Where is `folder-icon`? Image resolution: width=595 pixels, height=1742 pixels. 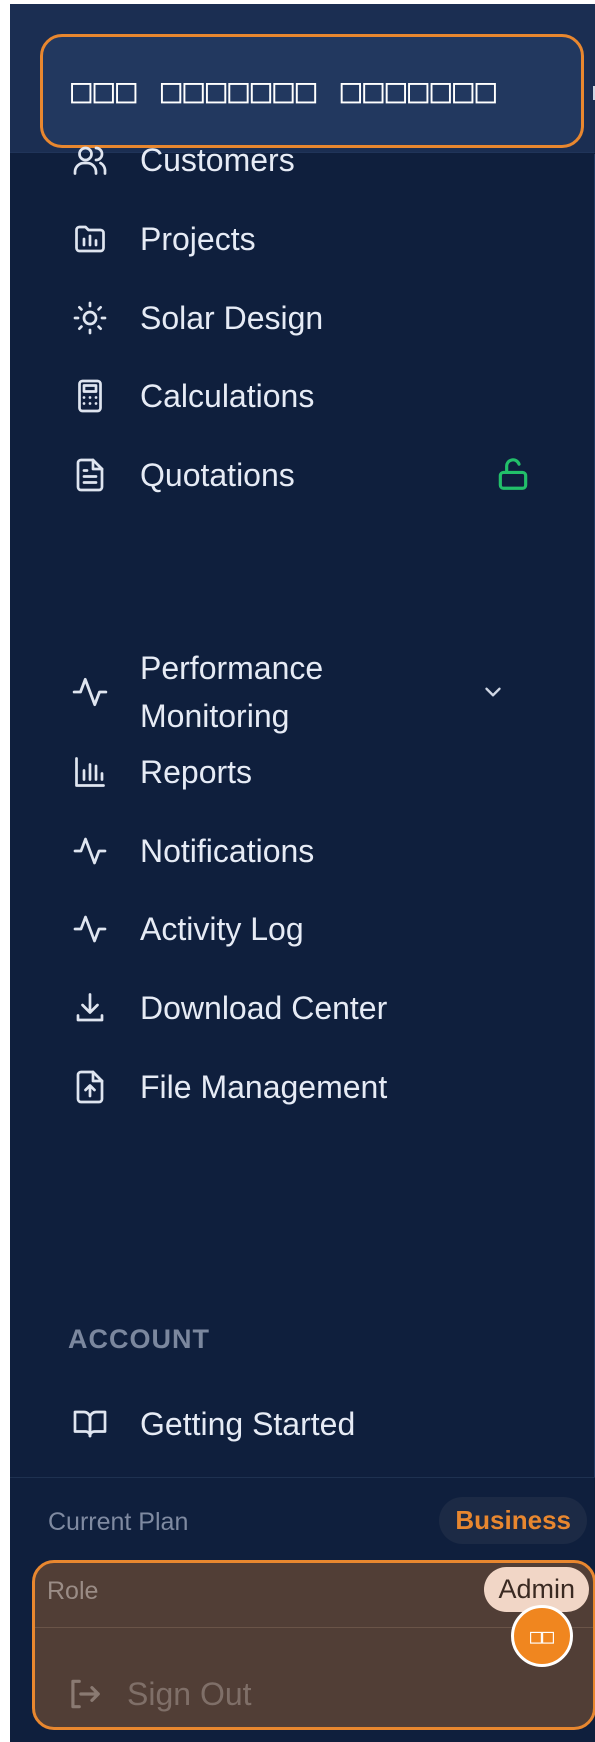
folder-icon is located at coordinates (90, 239).